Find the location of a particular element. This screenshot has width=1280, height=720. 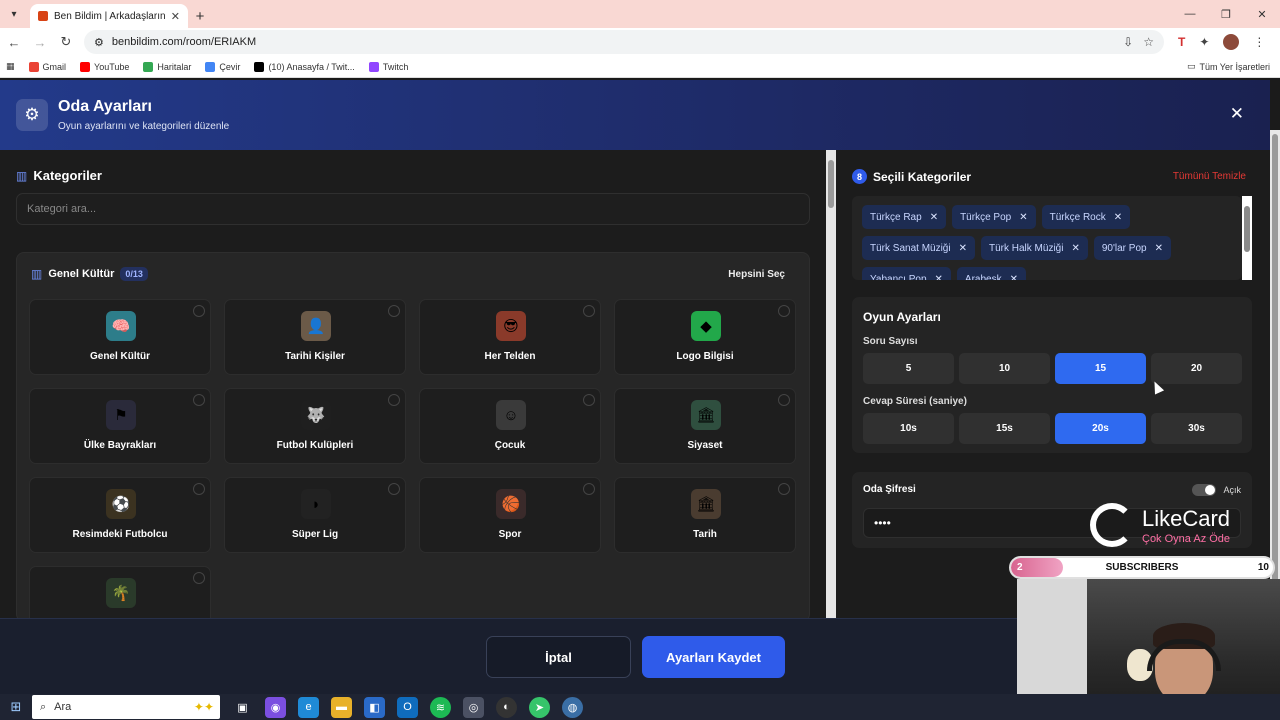

save-settings-button: Ayarları Kaydet is located at coordinates (713, 657).